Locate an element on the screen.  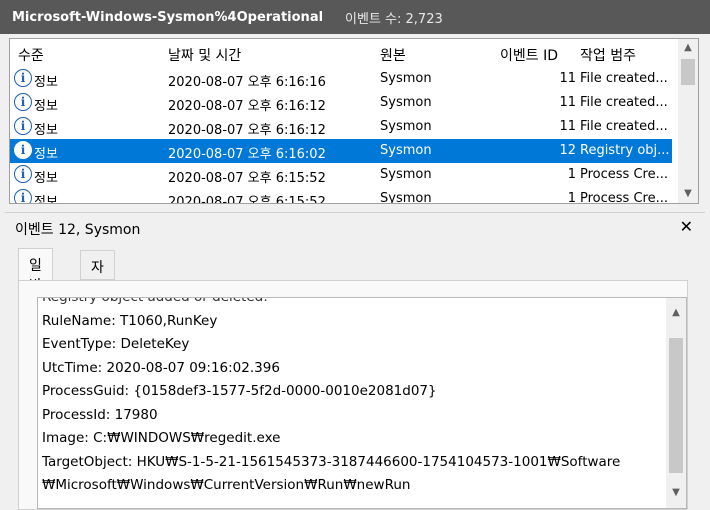
column-header-source: 원본 is located at coordinates (393, 55).